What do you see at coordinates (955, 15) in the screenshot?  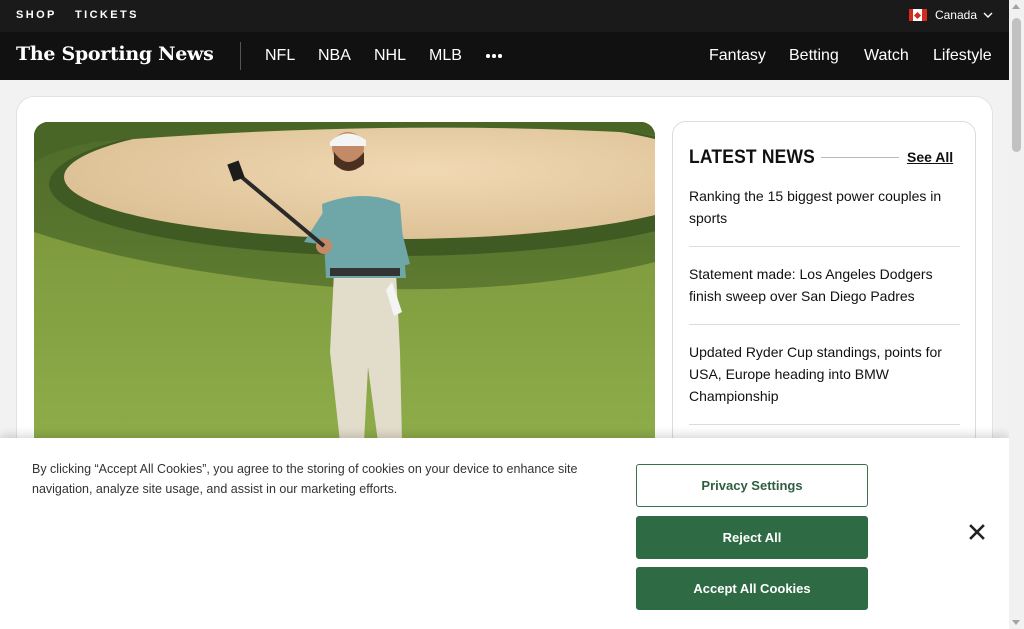 I see `region-label: Canada` at bounding box center [955, 15].